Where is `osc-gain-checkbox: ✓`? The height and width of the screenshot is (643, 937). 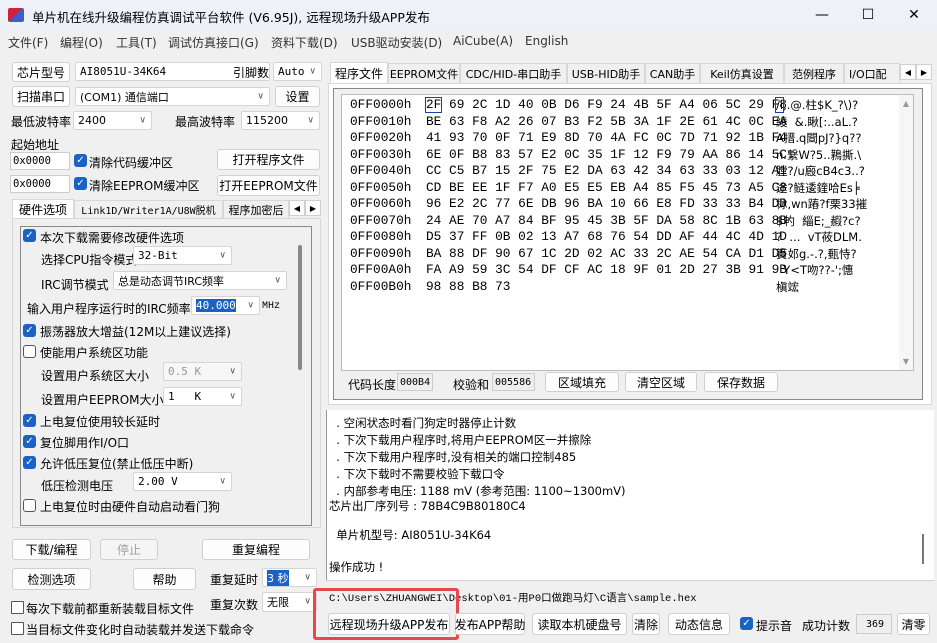
osc-gain-checkbox: ✓ is located at coordinates (29, 330).